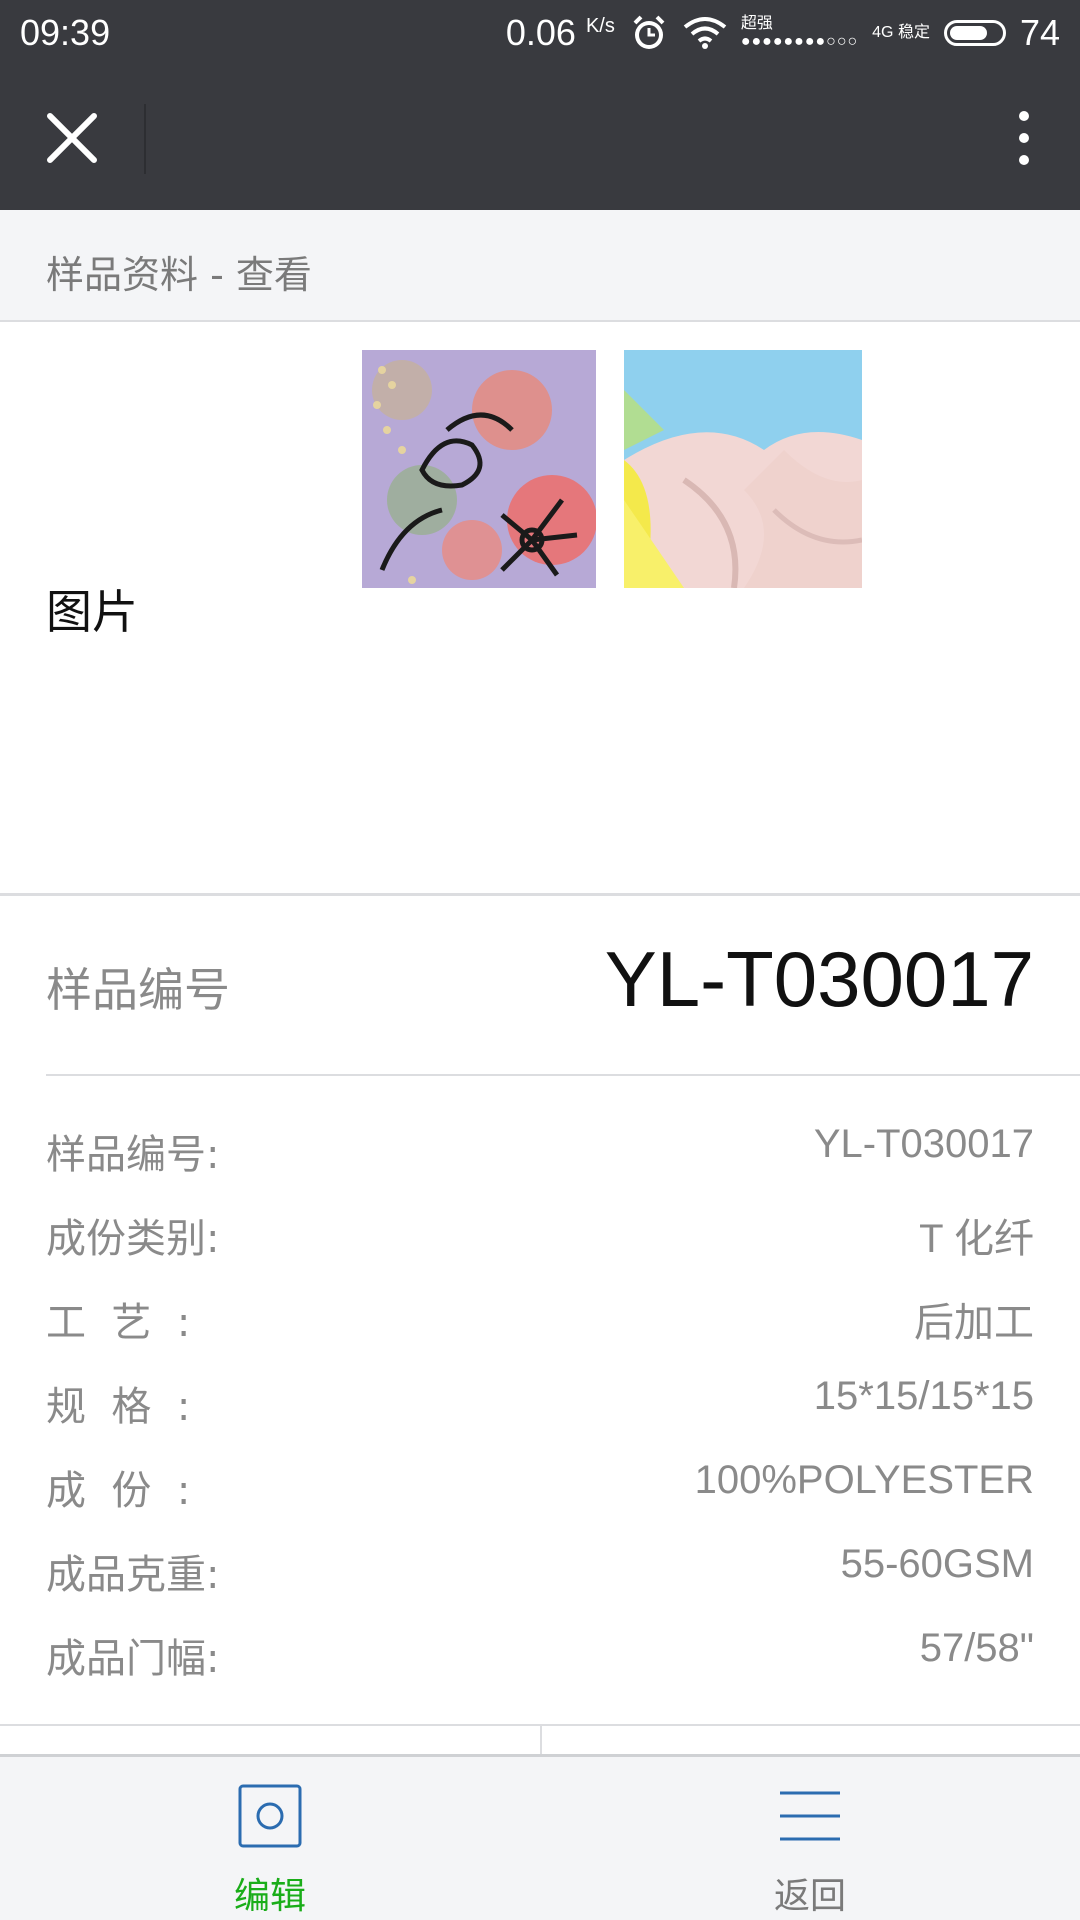  I want to click on floral-fabric-thumbnail, so click(479, 469).